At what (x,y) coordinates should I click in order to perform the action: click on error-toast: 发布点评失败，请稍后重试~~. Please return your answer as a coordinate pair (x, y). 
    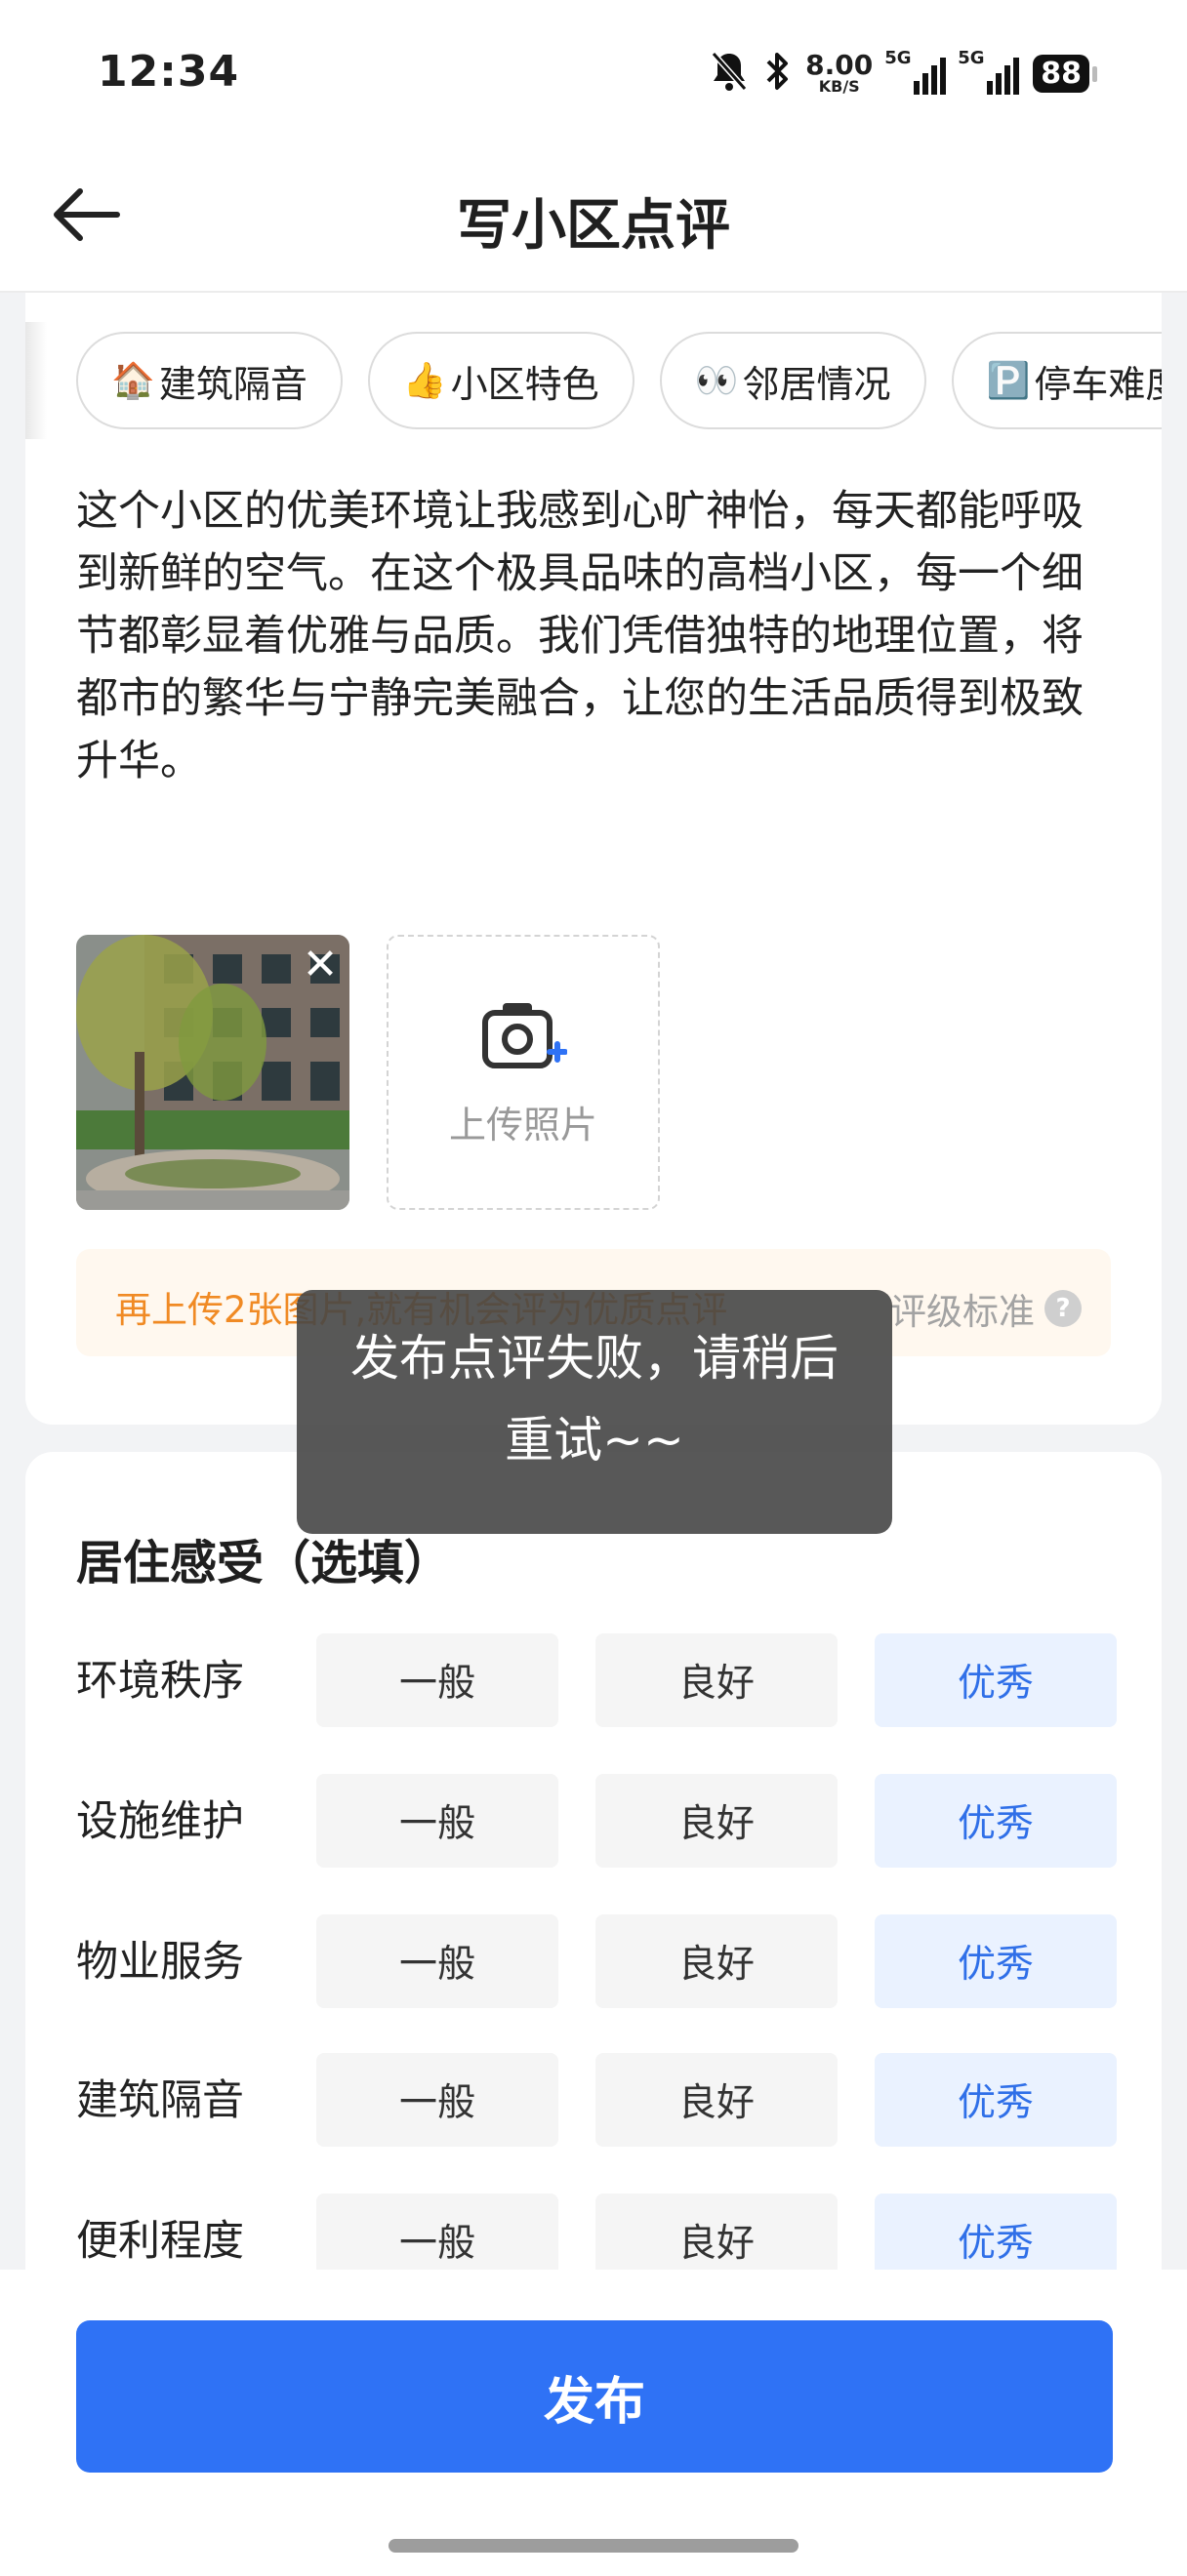
    Looking at the image, I should click on (594, 1412).